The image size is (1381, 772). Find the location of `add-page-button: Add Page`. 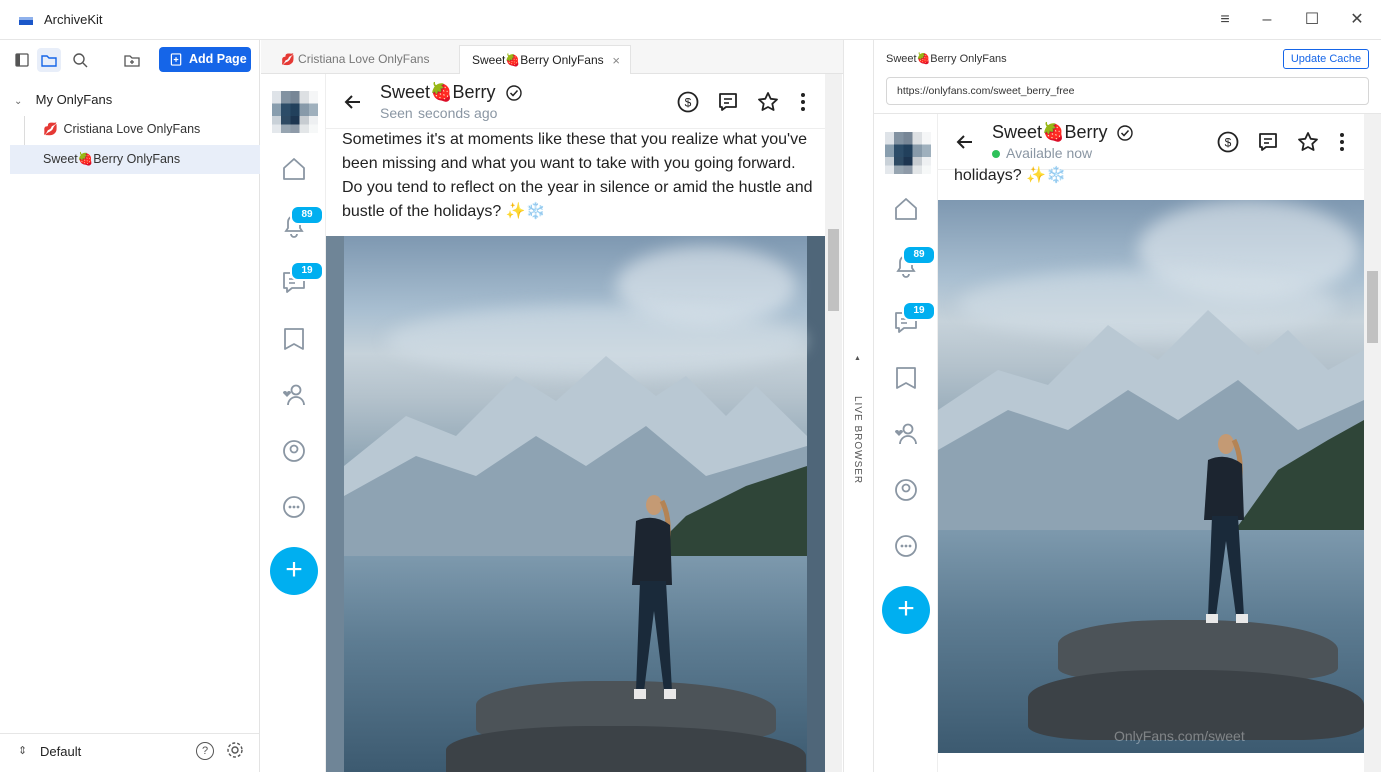

add-page-button: Add Page is located at coordinates (205, 59).